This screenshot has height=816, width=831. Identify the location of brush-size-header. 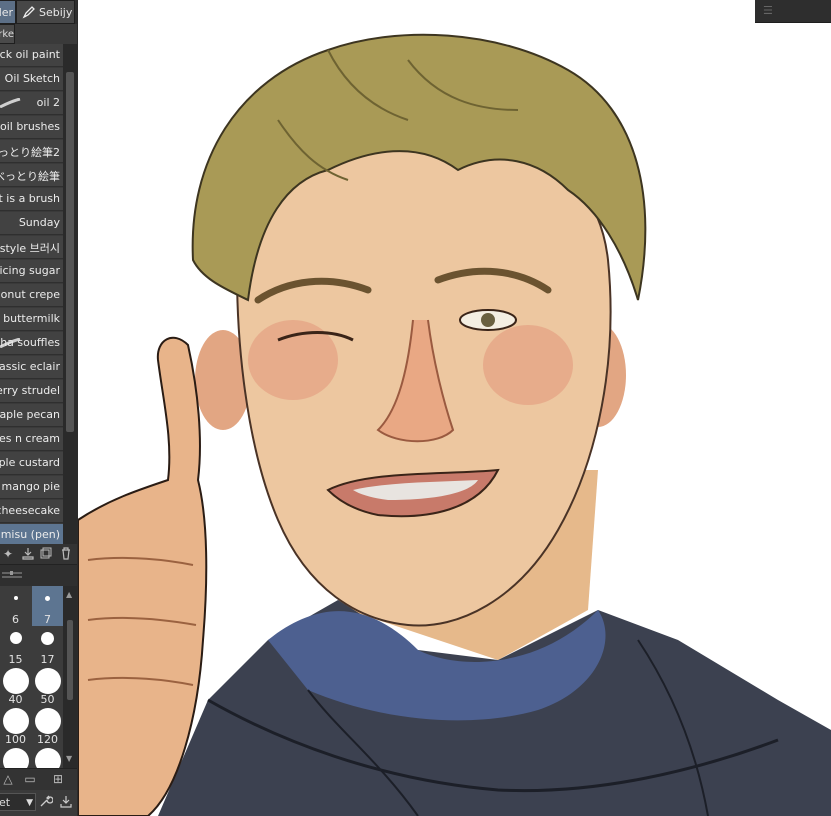
(38, 575).